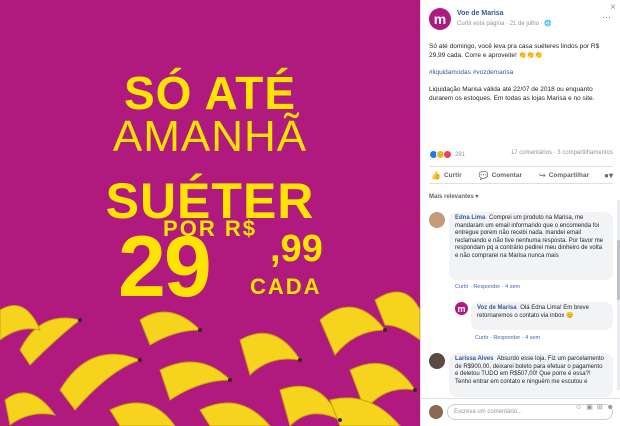  I want to click on audience-avatar-icon: ●▾, so click(608, 175).